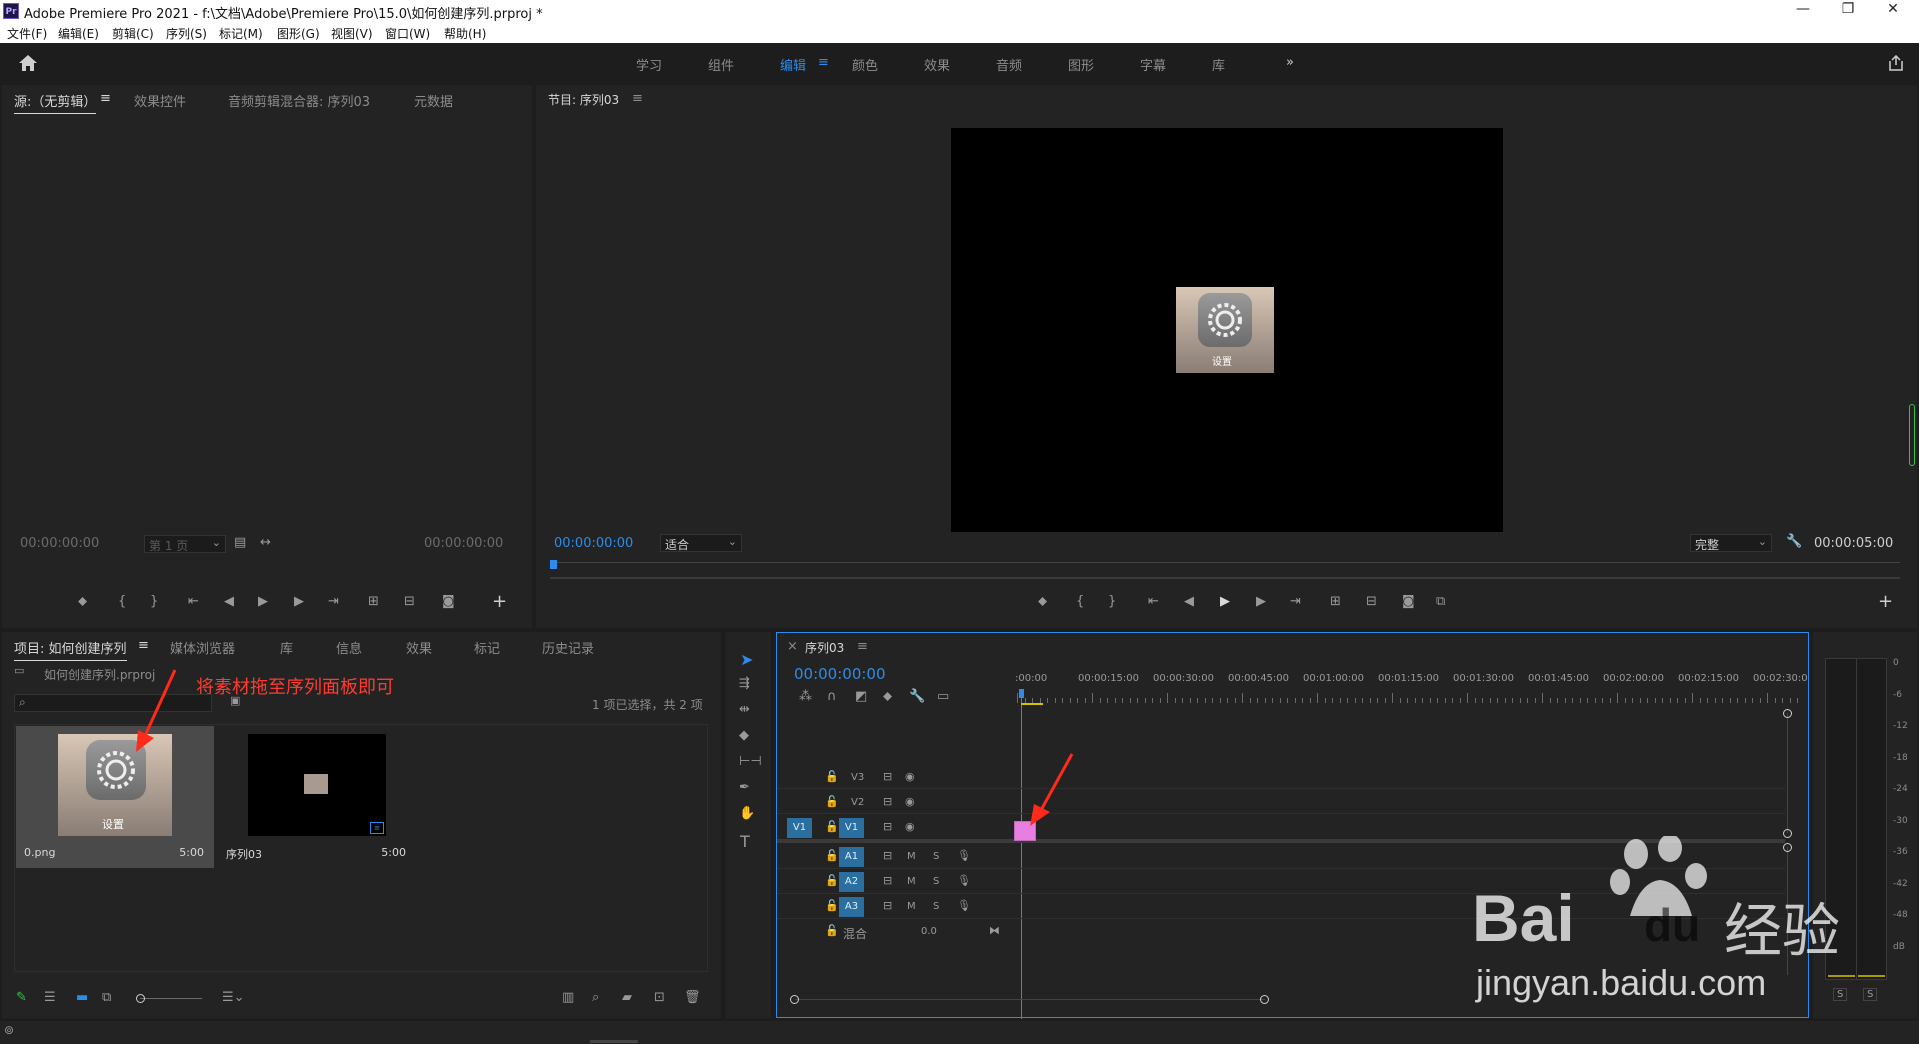 This screenshot has width=1919, height=1044. What do you see at coordinates (1848, 9) in the screenshot?
I see `restore-button: ❐` at bounding box center [1848, 9].